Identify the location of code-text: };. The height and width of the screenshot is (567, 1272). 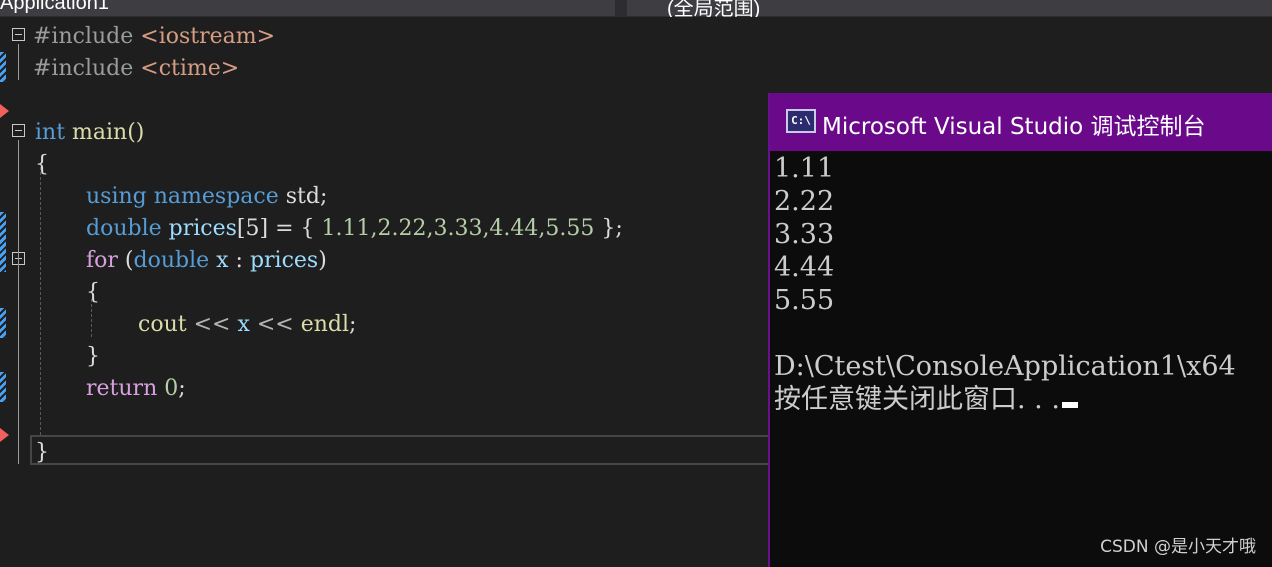
(608, 228).